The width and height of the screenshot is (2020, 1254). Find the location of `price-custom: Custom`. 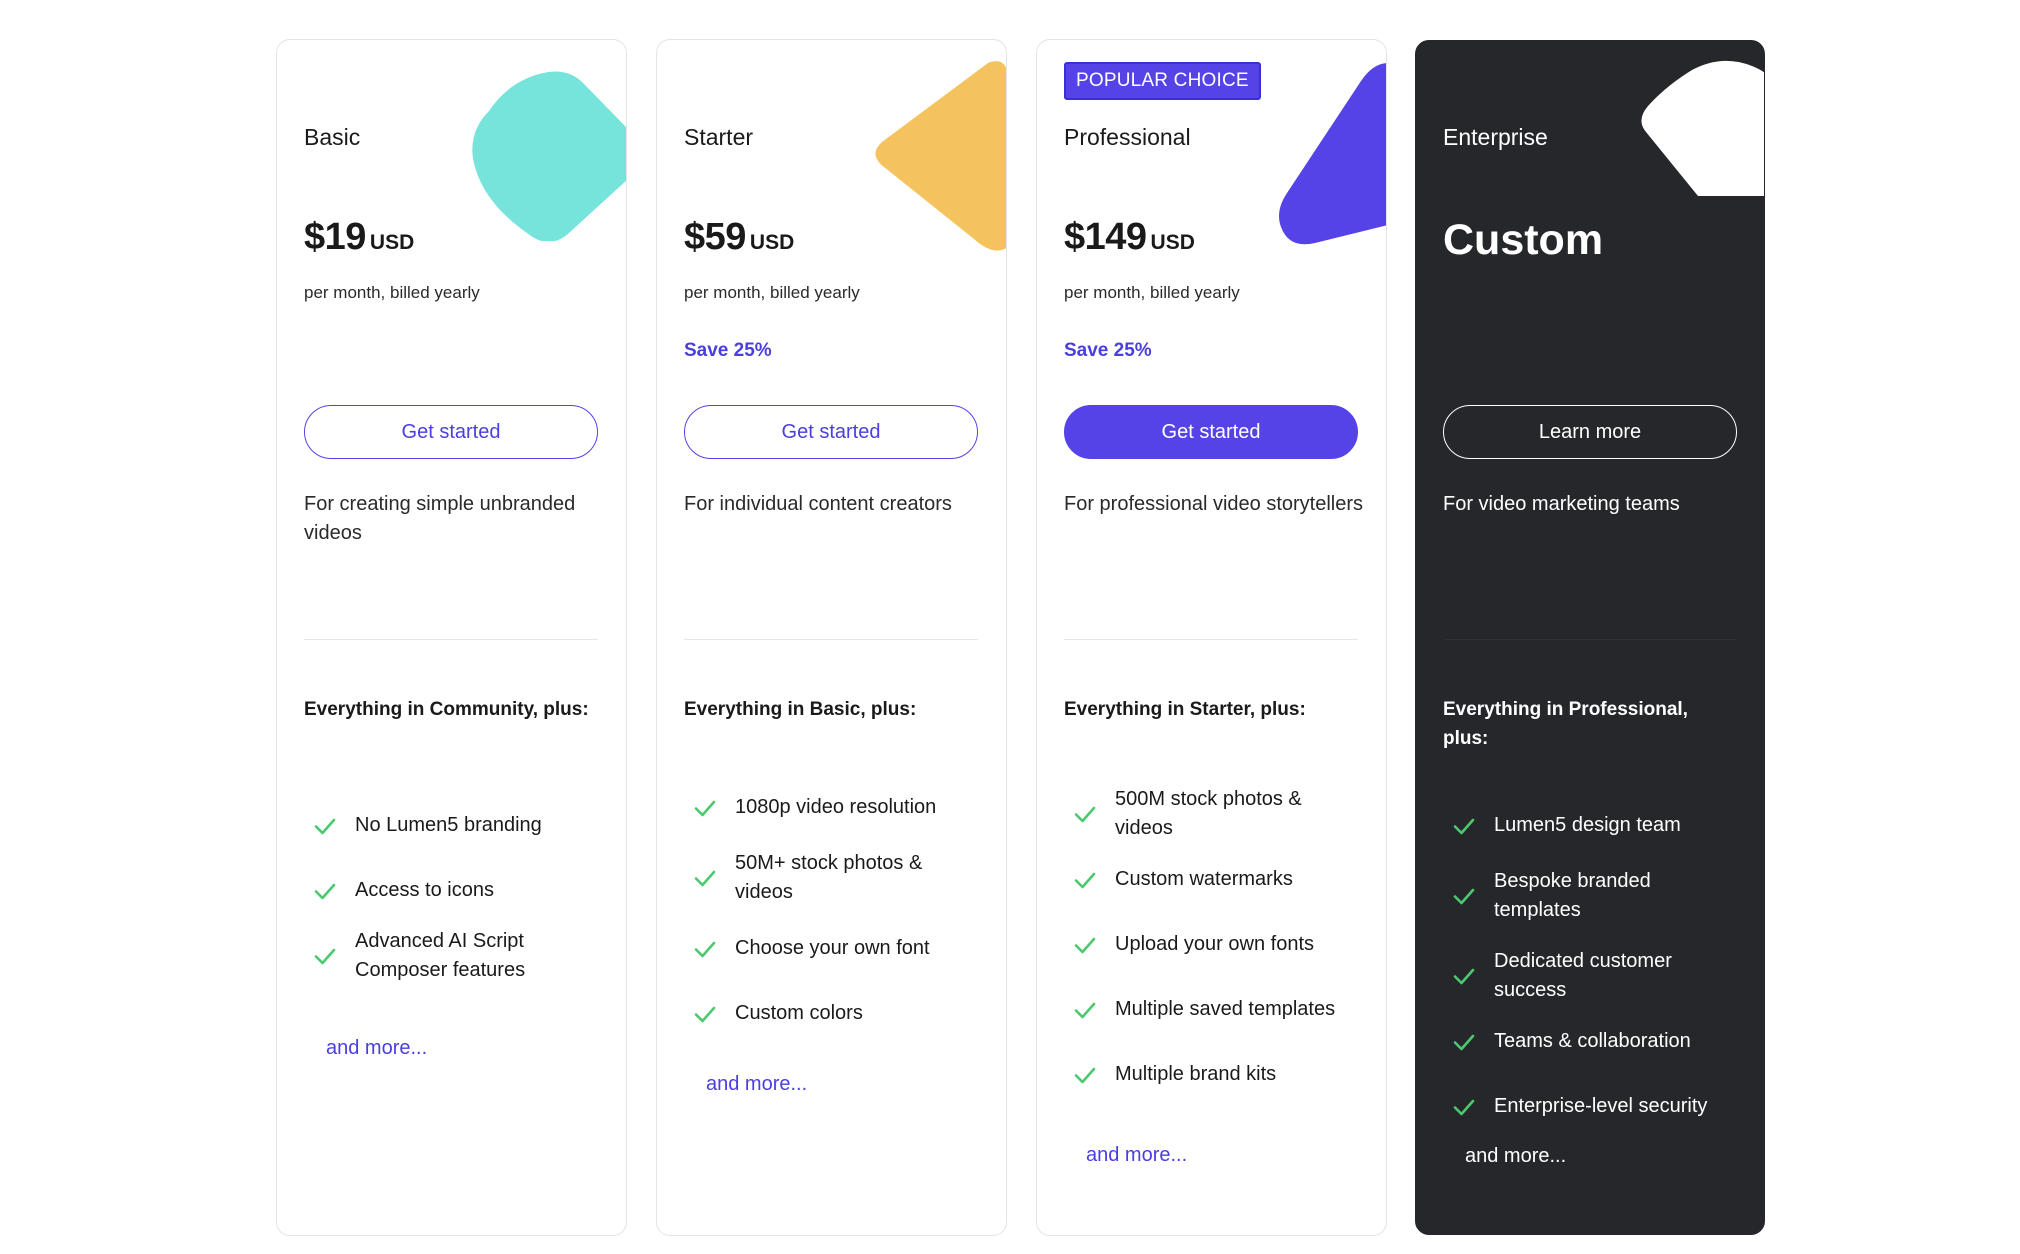

price-custom: Custom is located at coordinates (1523, 240).